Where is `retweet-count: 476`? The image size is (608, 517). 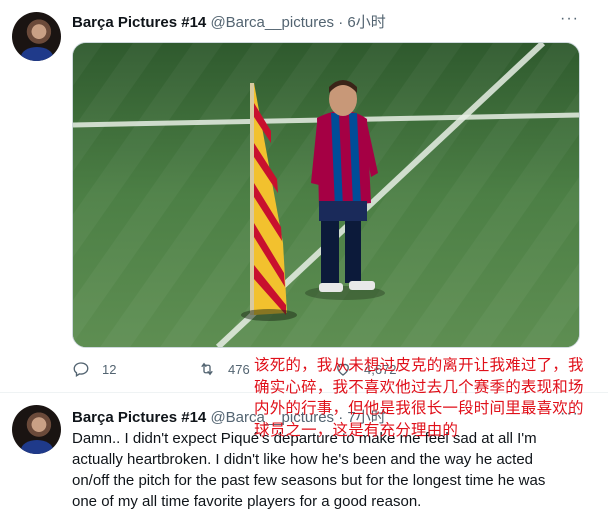
retweet-count: 476 is located at coordinates (239, 369).